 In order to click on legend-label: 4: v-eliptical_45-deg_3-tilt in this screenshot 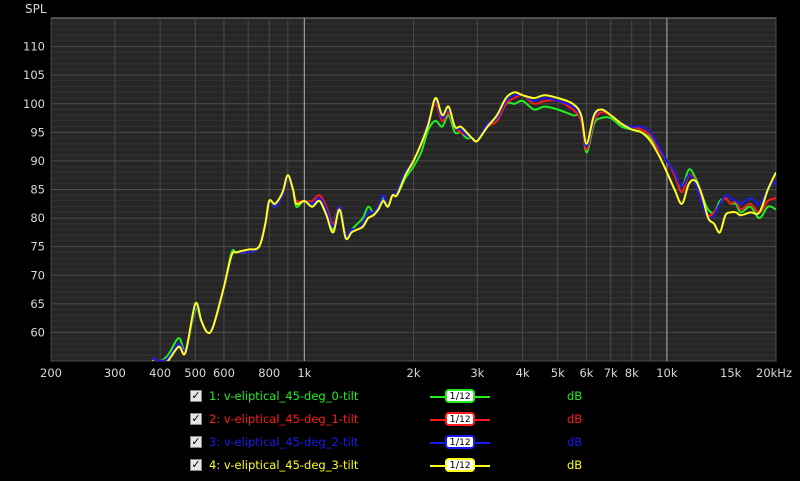, I will do `click(283, 465)`.